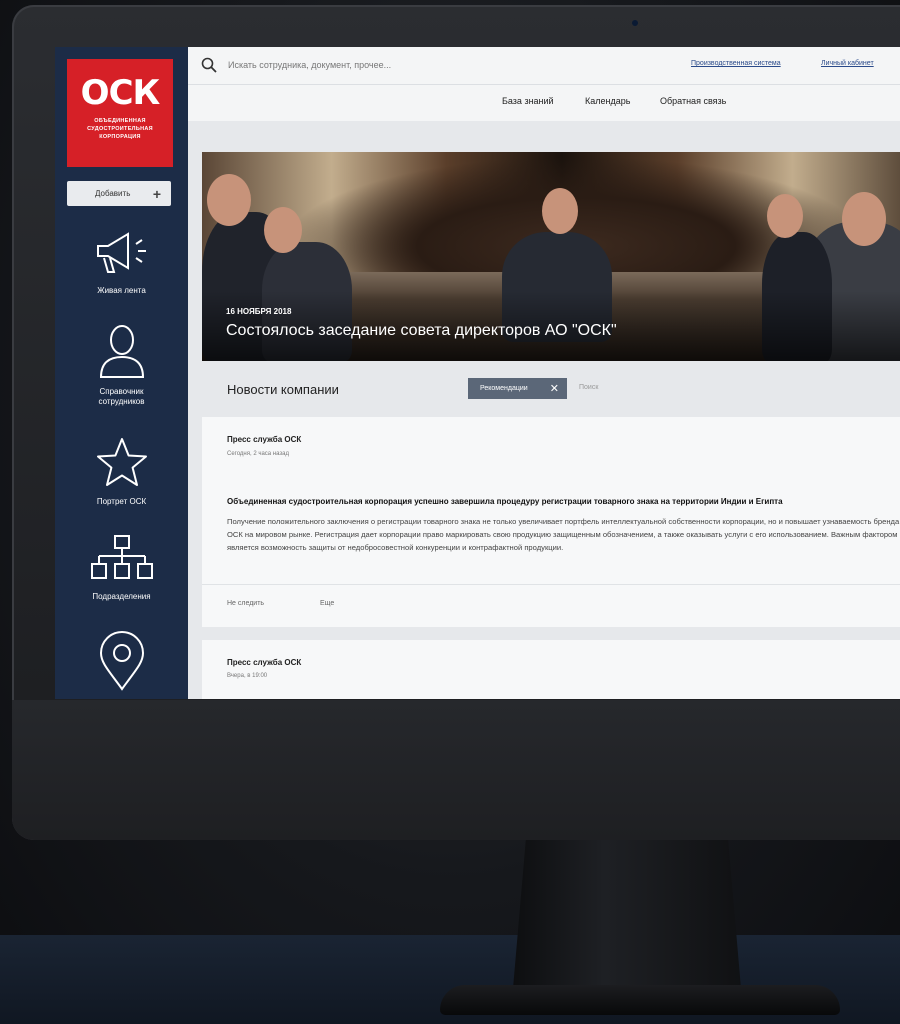 Image resolution: width=900 pixels, height=1024 pixels. What do you see at coordinates (456, 770) in the screenshot?
I see `monitor-chin` at bounding box center [456, 770].